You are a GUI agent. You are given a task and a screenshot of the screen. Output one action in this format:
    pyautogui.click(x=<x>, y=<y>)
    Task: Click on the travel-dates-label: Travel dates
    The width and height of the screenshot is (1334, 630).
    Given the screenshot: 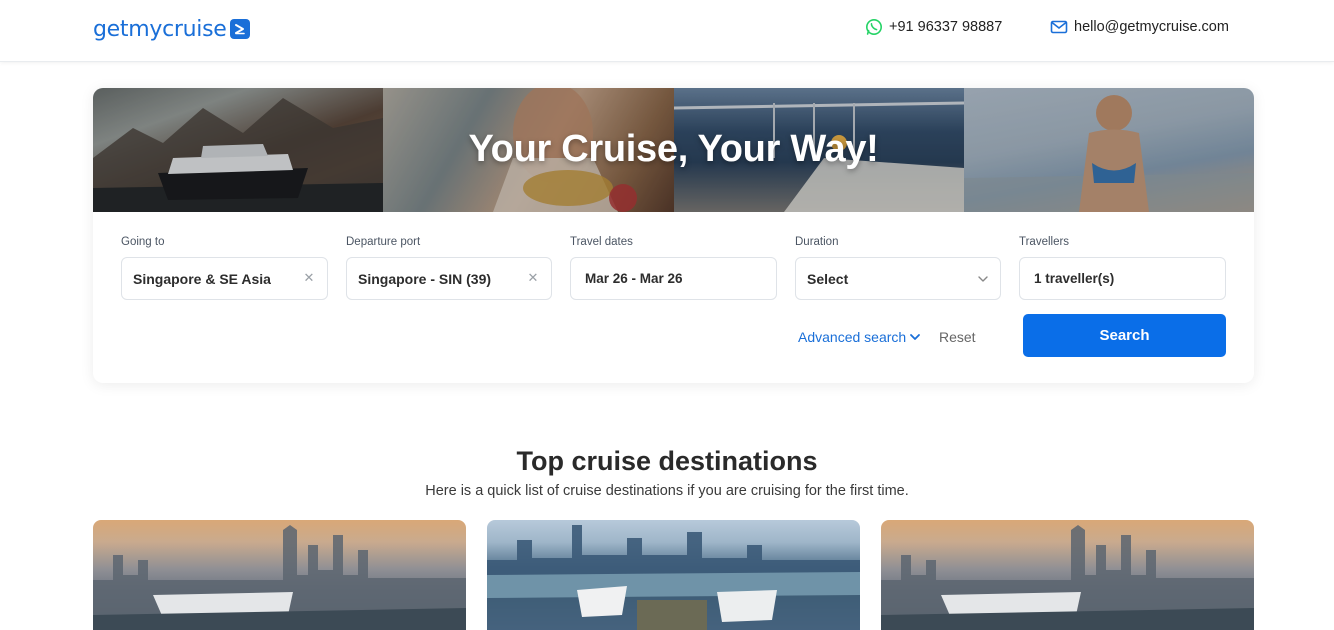 What is the action you would take?
    pyautogui.click(x=601, y=242)
    